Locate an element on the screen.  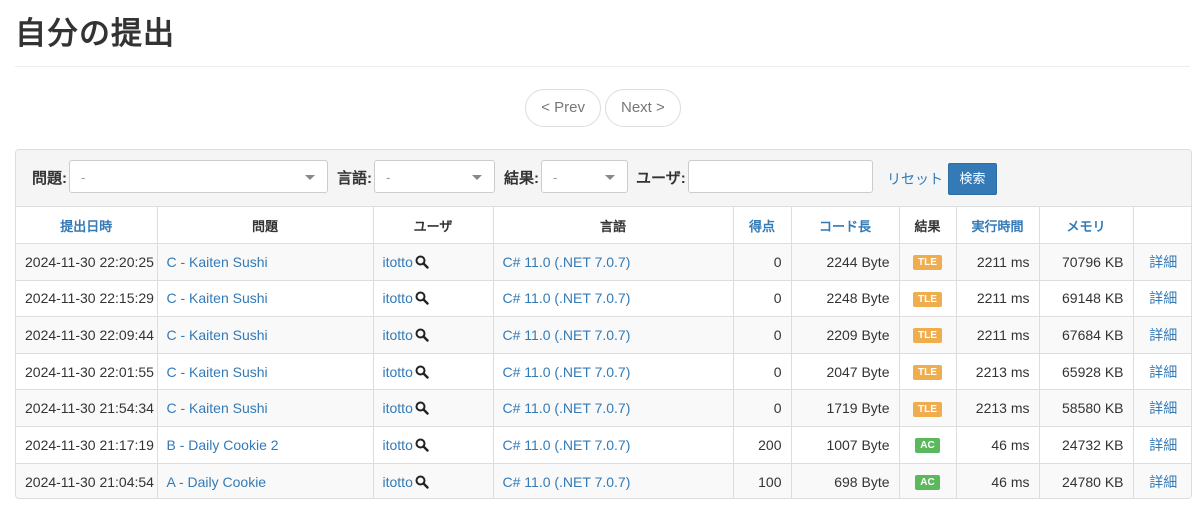
header-score: 得点 is located at coordinates (761, 226).